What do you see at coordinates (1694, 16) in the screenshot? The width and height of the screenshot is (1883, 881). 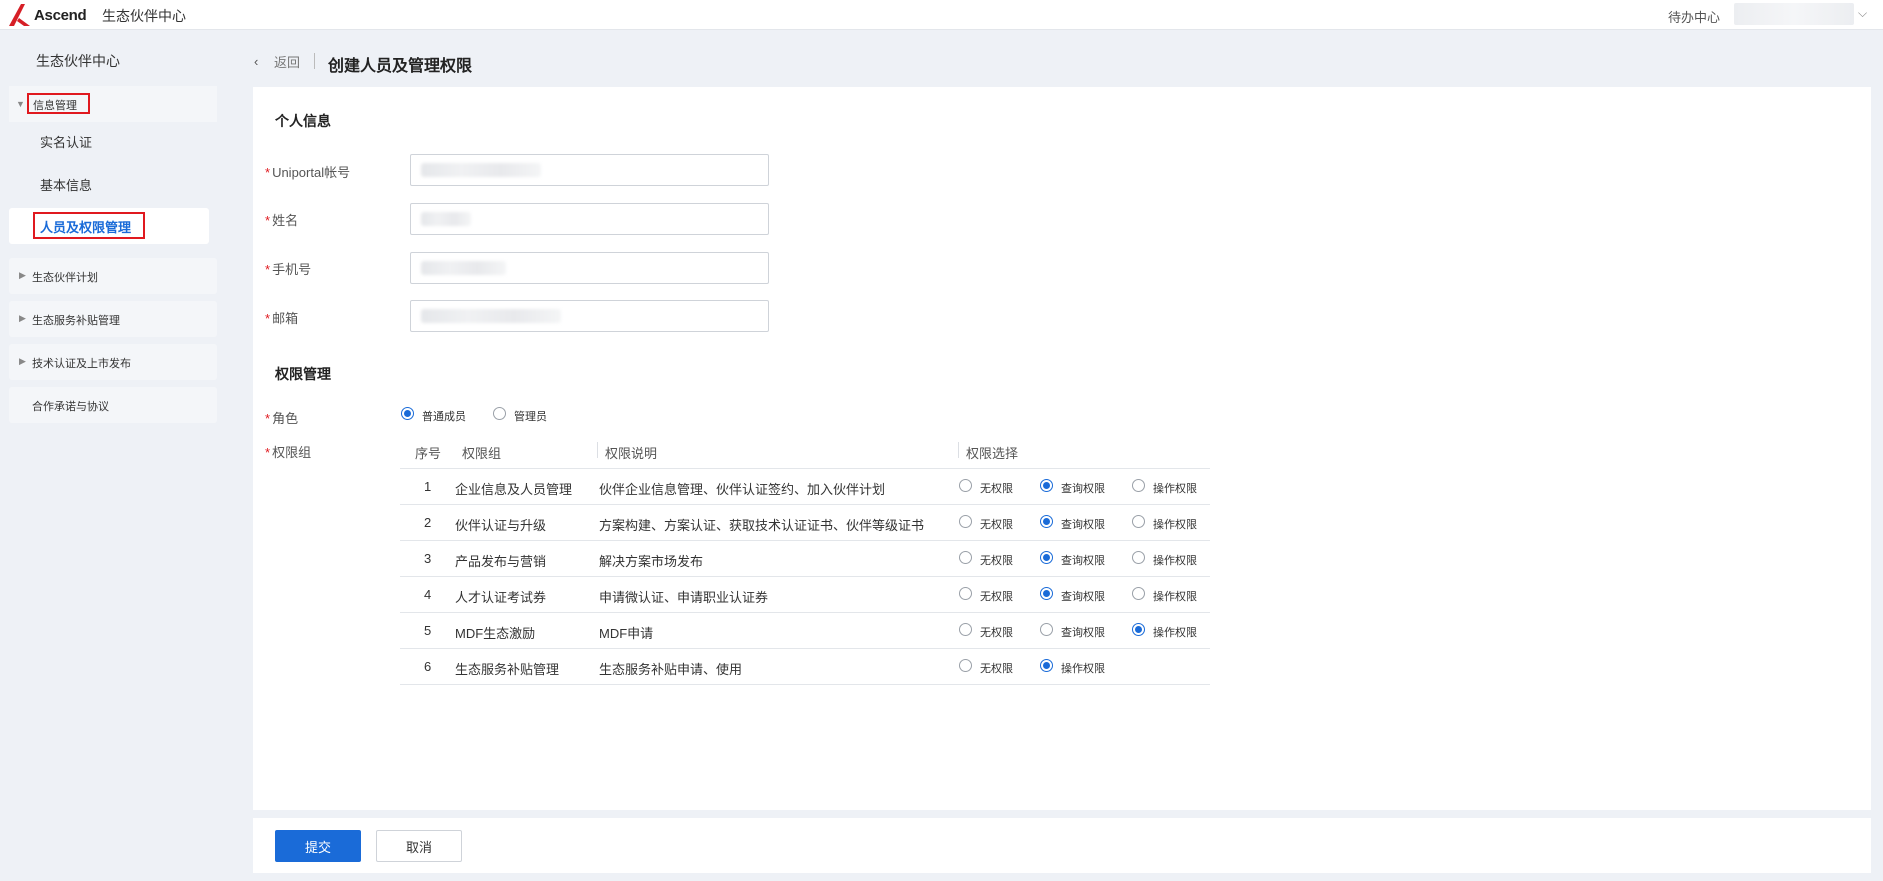 I see `todo-center-link: 待办中心` at bounding box center [1694, 16].